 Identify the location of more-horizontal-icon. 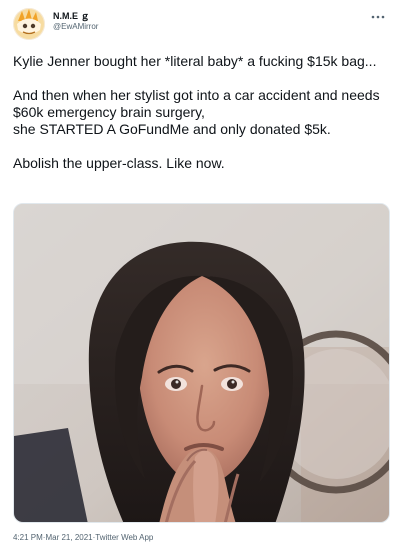
(378, 17).